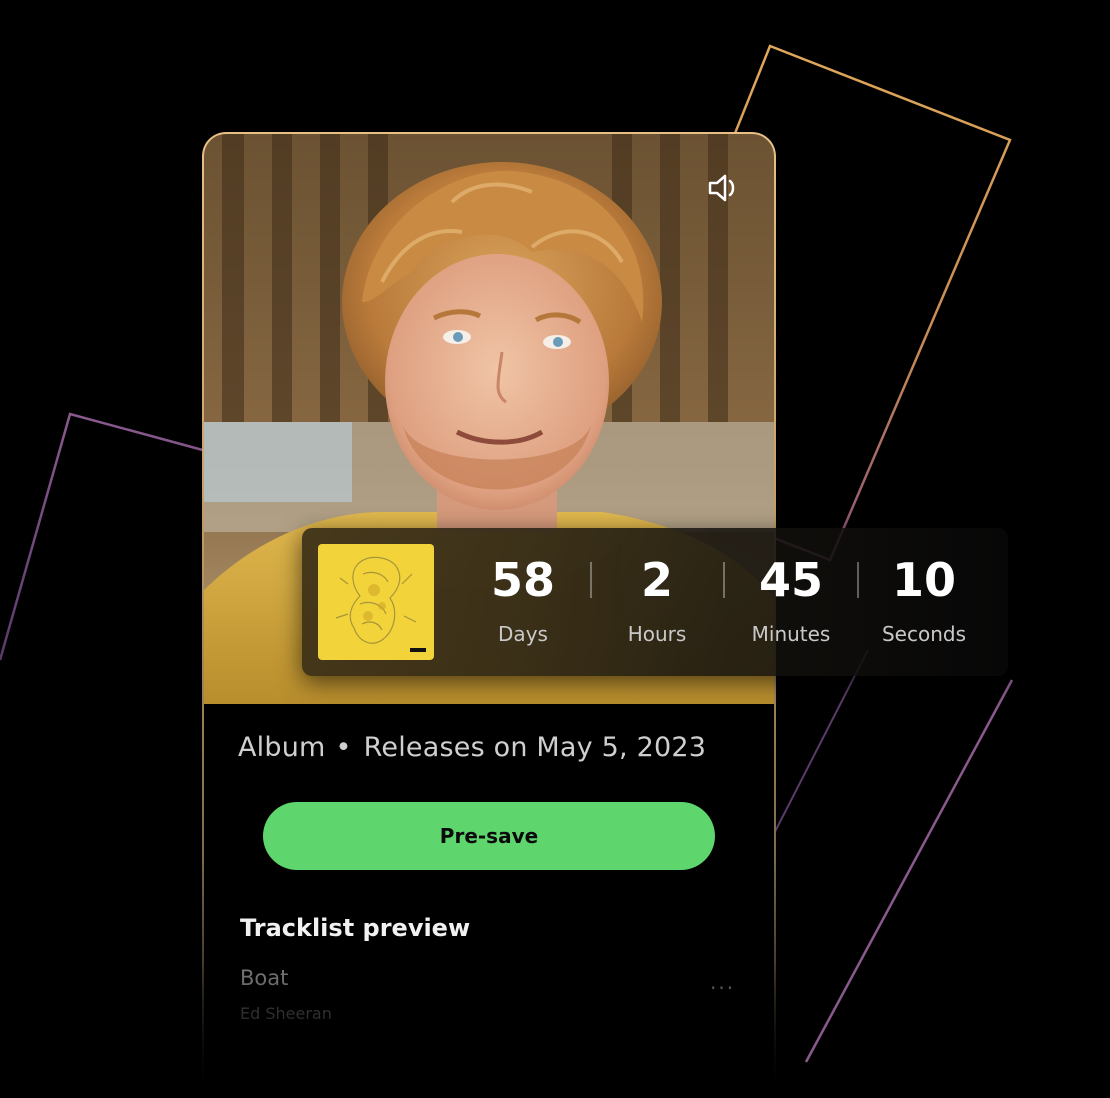 This screenshot has height=1098, width=1110. What do you see at coordinates (522, 580) in the screenshot?
I see `days-value: 58` at bounding box center [522, 580].